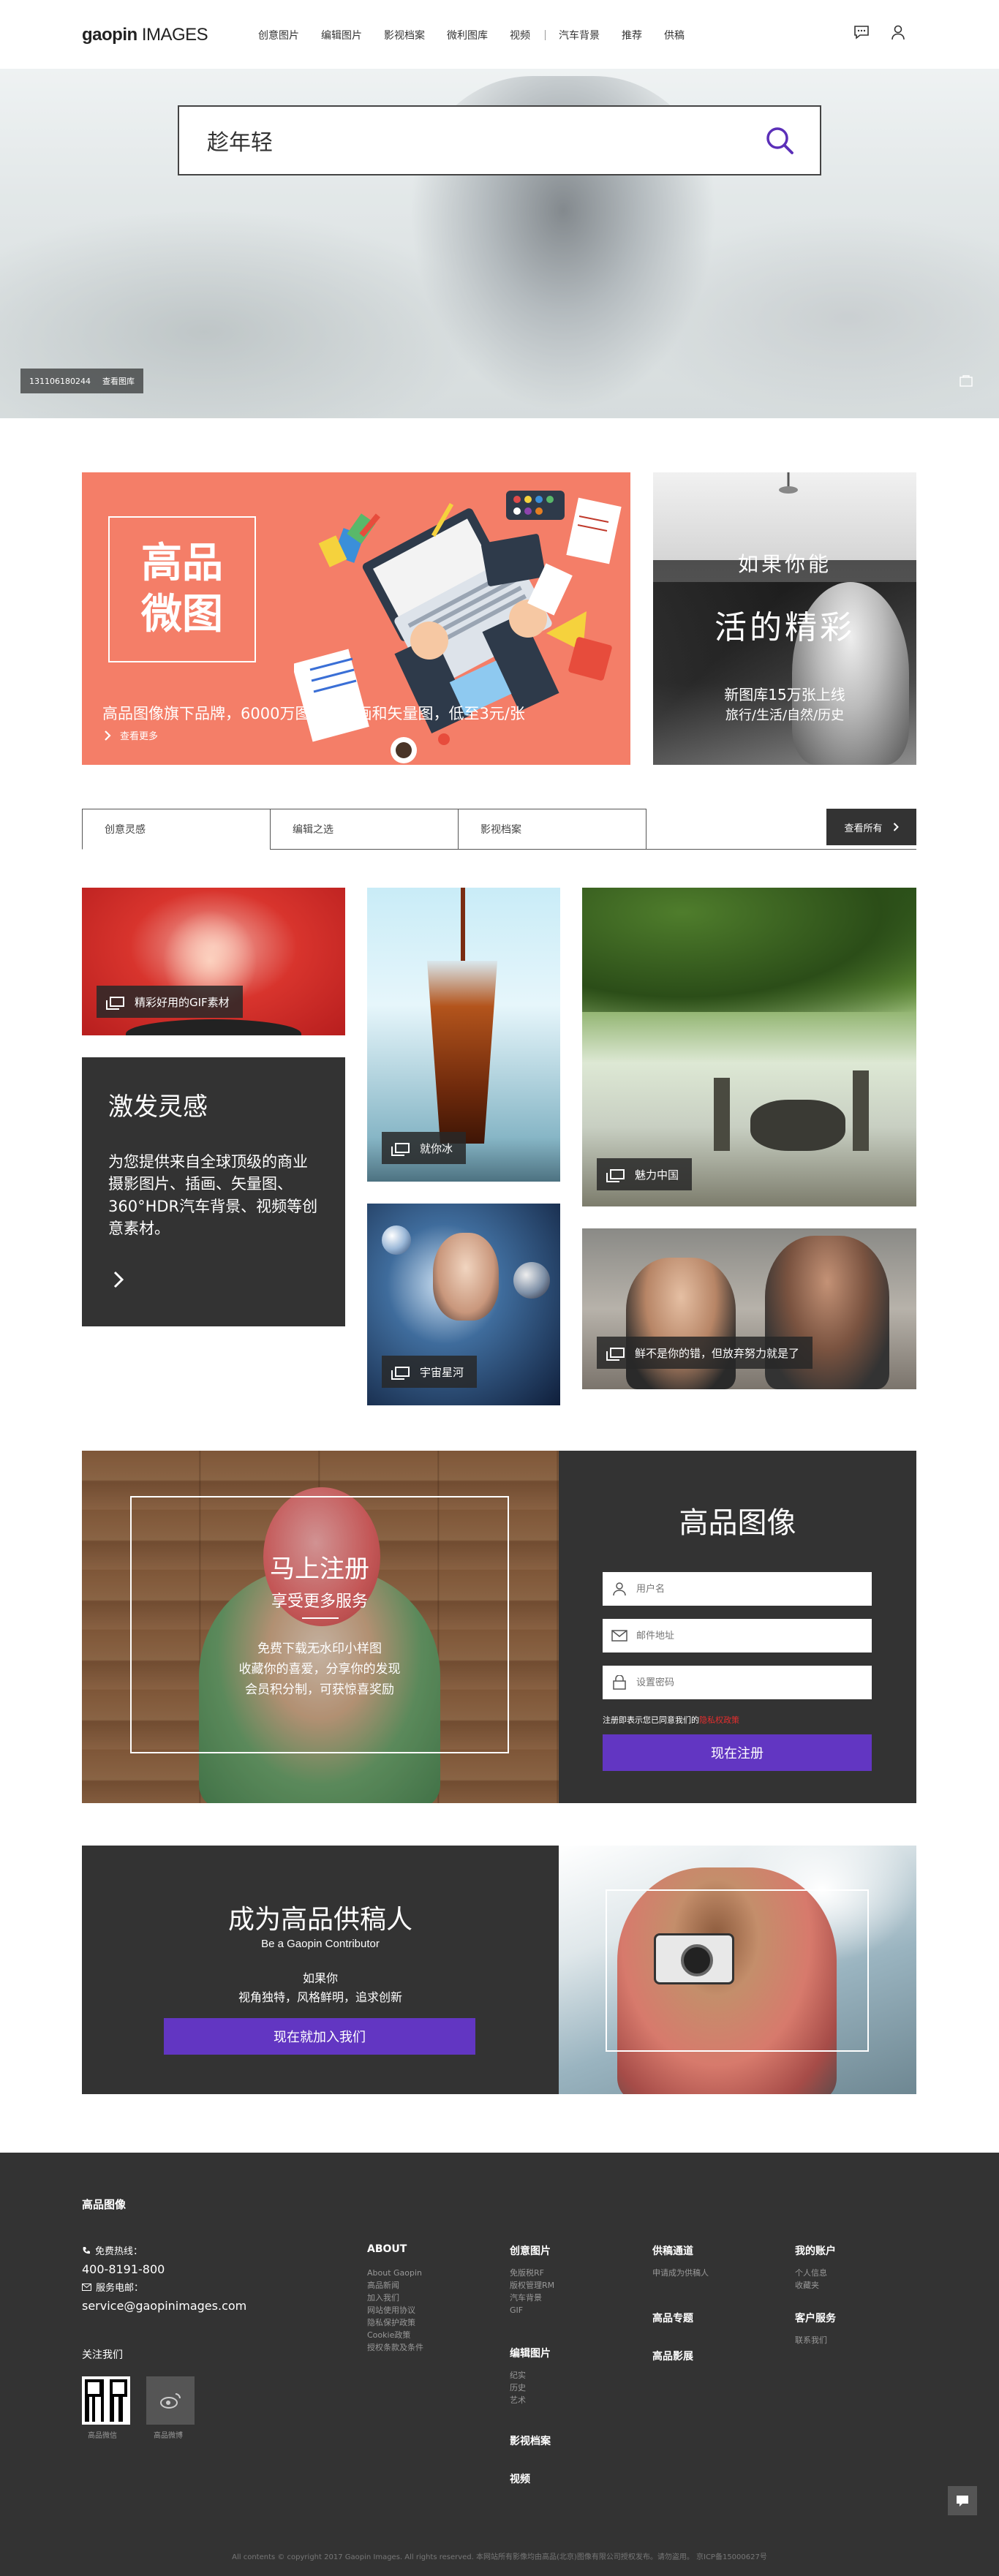 This screenshot has height=2576, width=999. Describe the element at coordinates (619, 1636) in the screenshot. I see `mail-icon` at that location.